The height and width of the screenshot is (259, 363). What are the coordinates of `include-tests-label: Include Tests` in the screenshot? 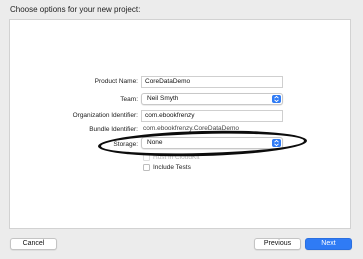 It's located at (172, 167).